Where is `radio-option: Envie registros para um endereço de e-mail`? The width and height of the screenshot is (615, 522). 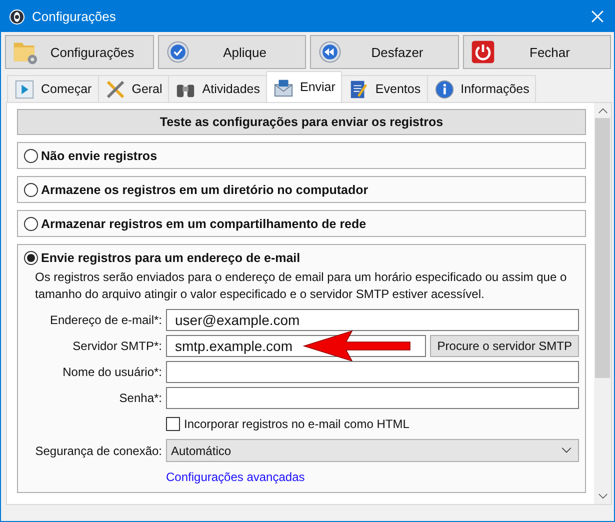 radio-option: Envie registros para um endereço de e-mail is located at coordinates (301, 257).